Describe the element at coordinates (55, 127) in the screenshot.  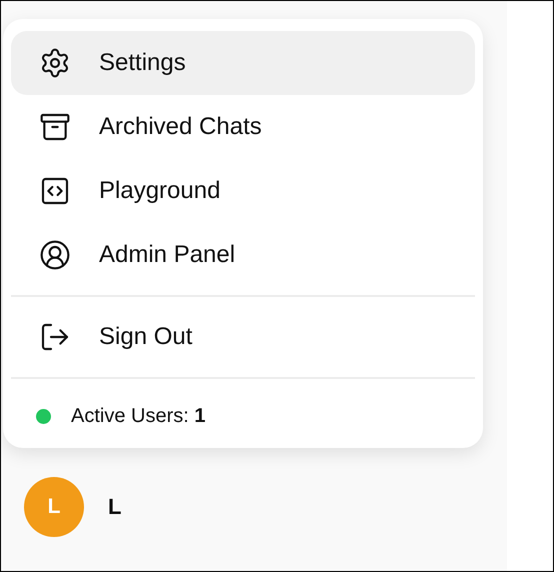
I see `archive-box-icon` at that location.